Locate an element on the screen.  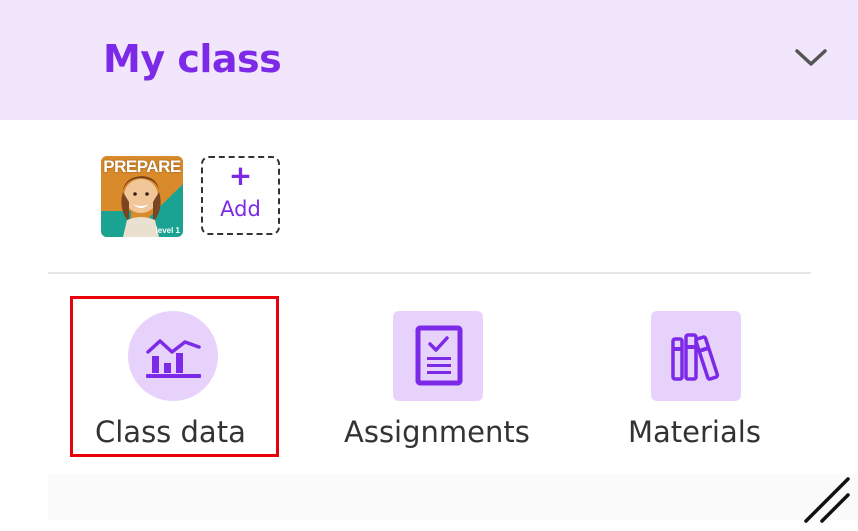
nav-item-materials: Materials is located at coordinates (700, 379).